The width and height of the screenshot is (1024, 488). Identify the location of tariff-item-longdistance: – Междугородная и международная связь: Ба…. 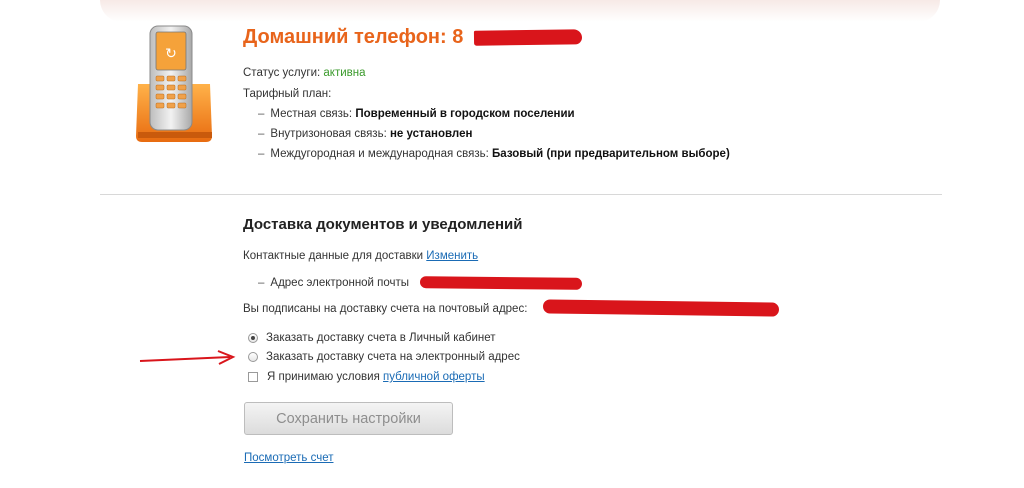
(494, 154).